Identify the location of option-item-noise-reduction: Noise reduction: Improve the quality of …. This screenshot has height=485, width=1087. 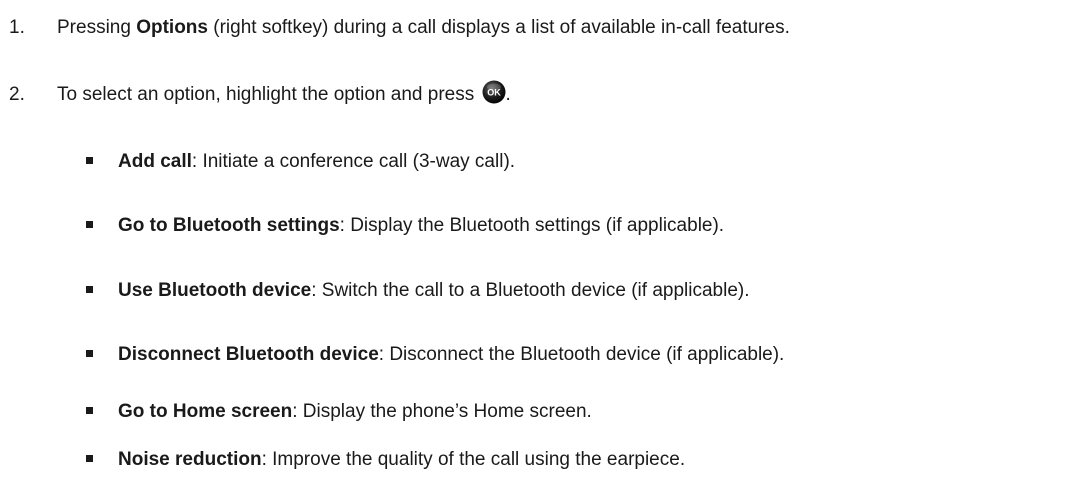
(385, 460).